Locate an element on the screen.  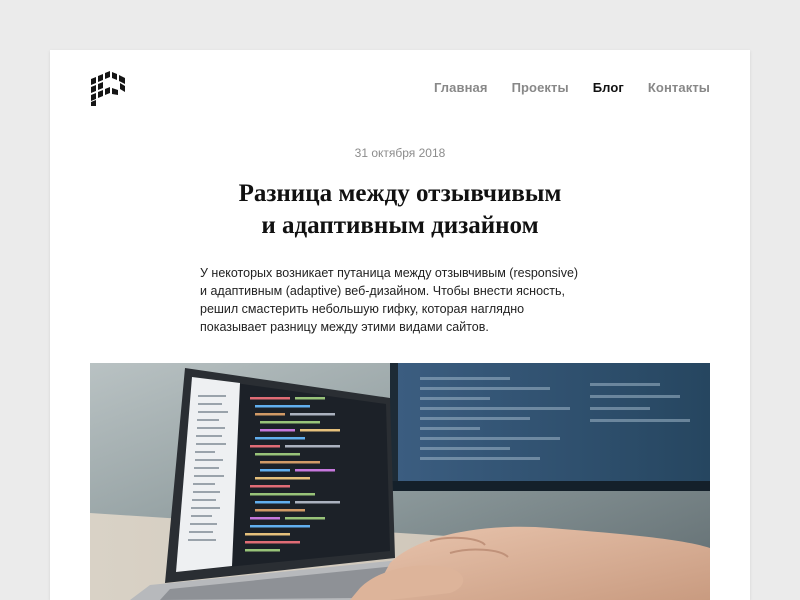
post-title-line-1: Разница между отзывчивым is located at coordinates (400, 193).